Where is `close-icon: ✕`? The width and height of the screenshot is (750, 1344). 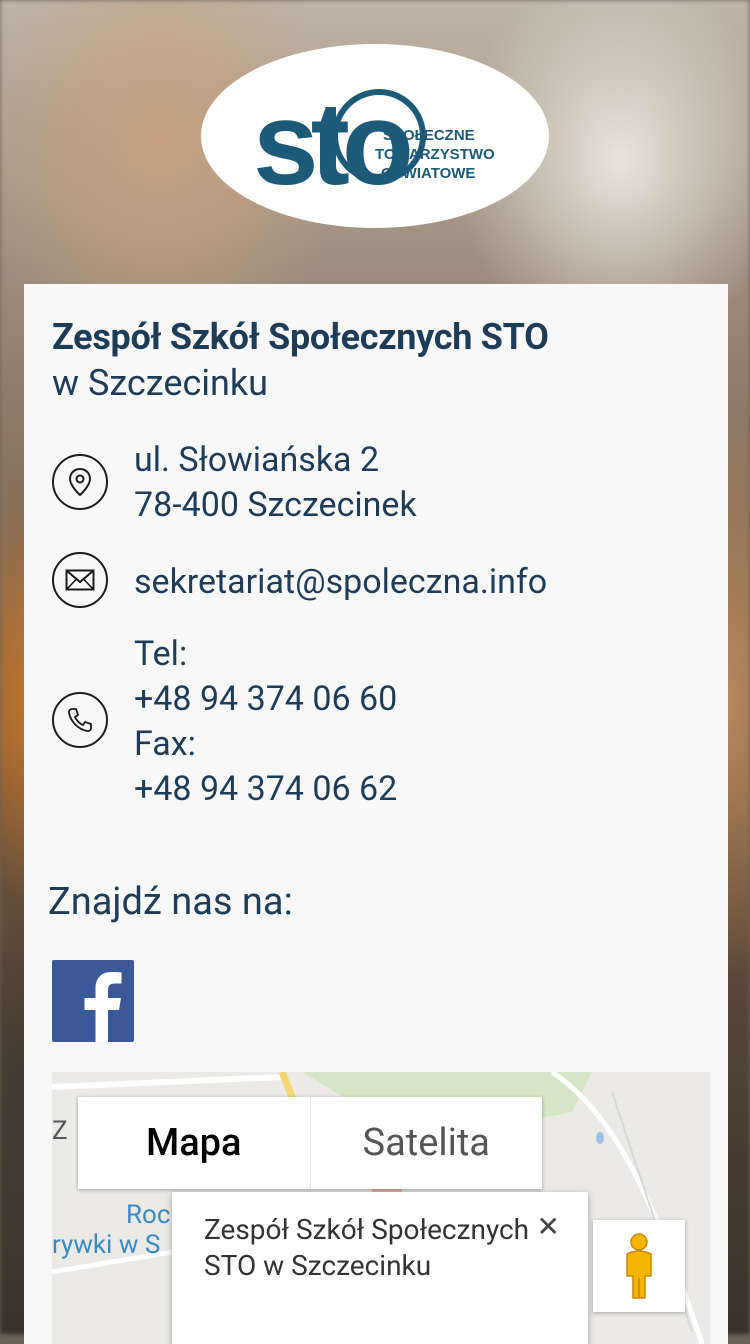
close-icon: ✕ is located at coordinates (548, 1226).